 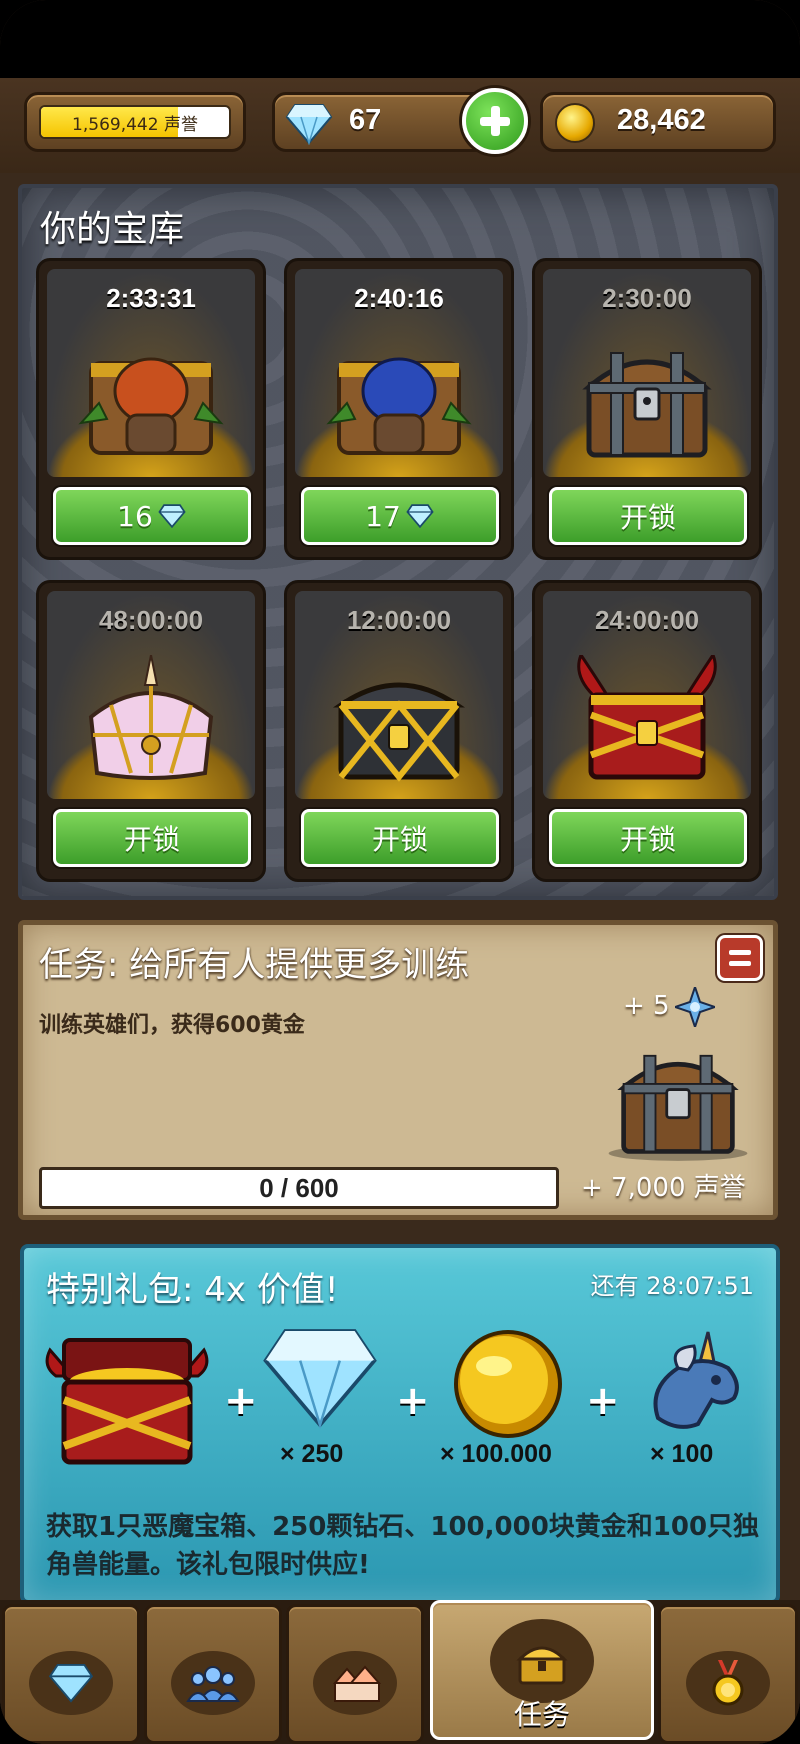 What do you see at coordinates (399, 298) in the screenshot?
I see `chest-timer: 2:40:16` at bounding box center [399, 298].